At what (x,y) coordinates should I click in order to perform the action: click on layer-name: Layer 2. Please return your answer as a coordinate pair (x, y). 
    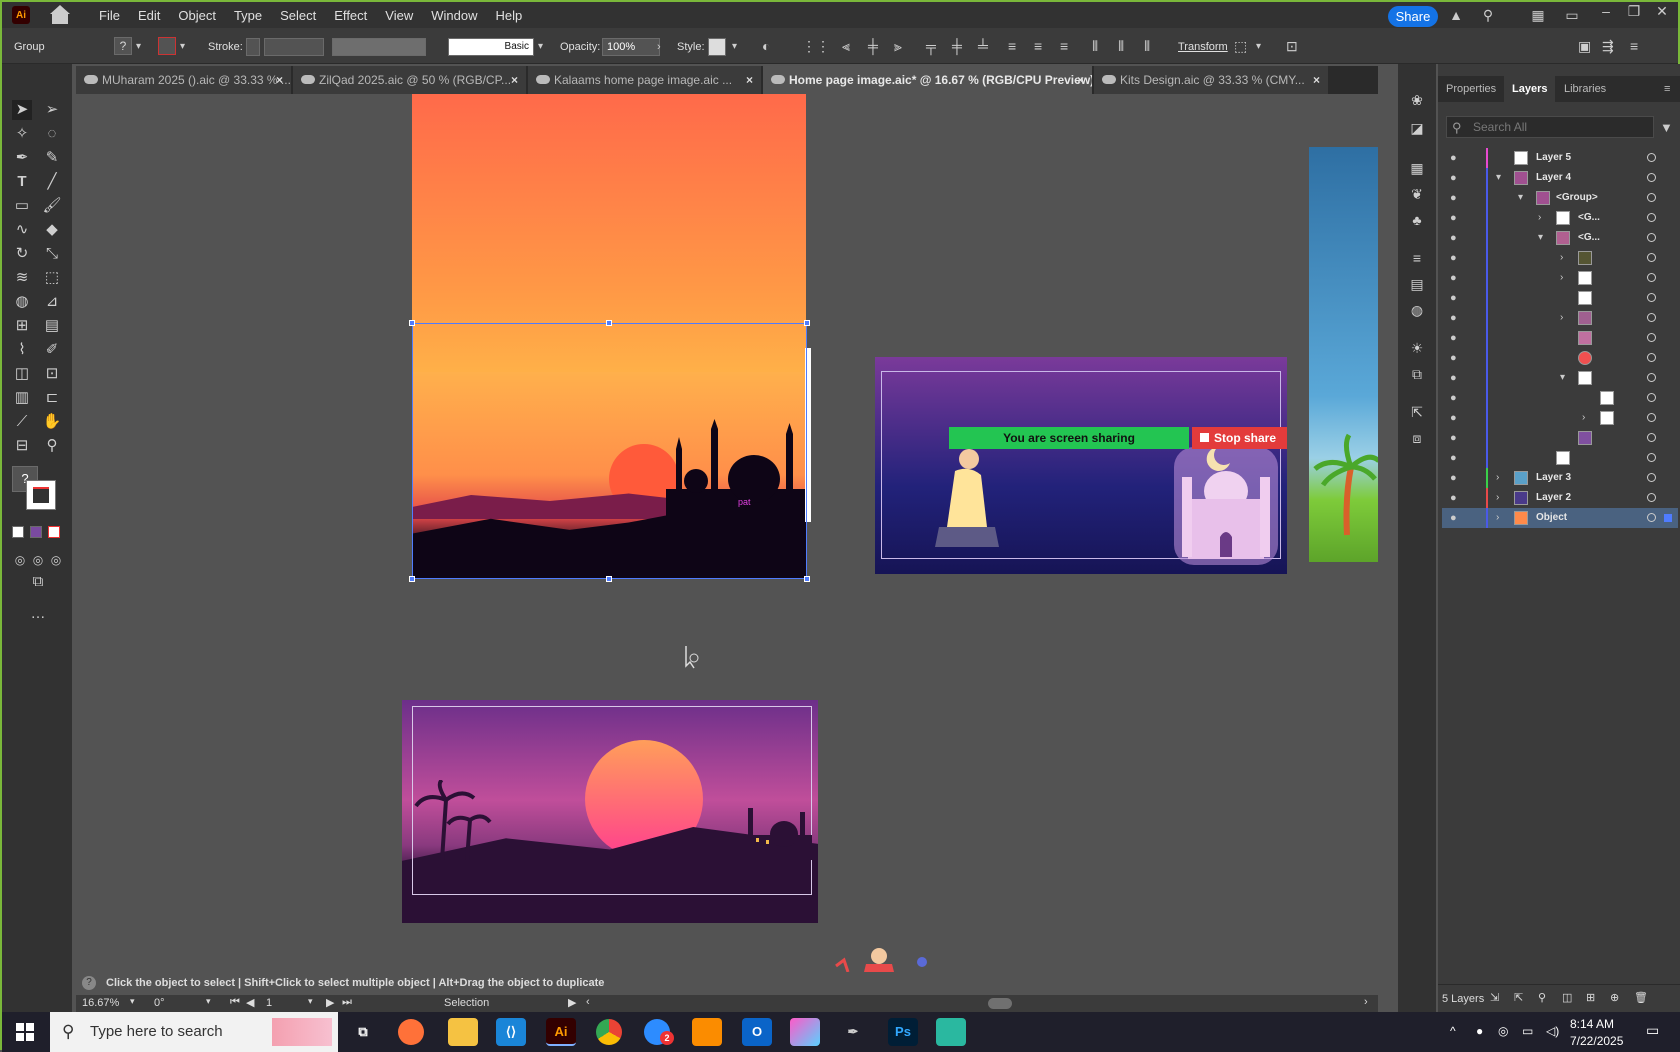
    Looking at the image, I should click on (1553, 498).